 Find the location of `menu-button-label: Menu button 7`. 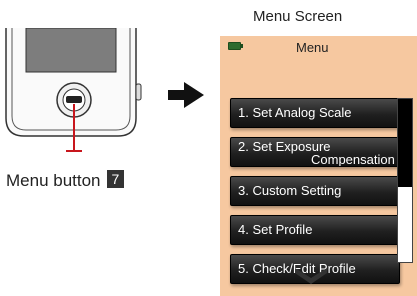

menu-button-label: Menu button 7 is located at coordinates (65, 180).